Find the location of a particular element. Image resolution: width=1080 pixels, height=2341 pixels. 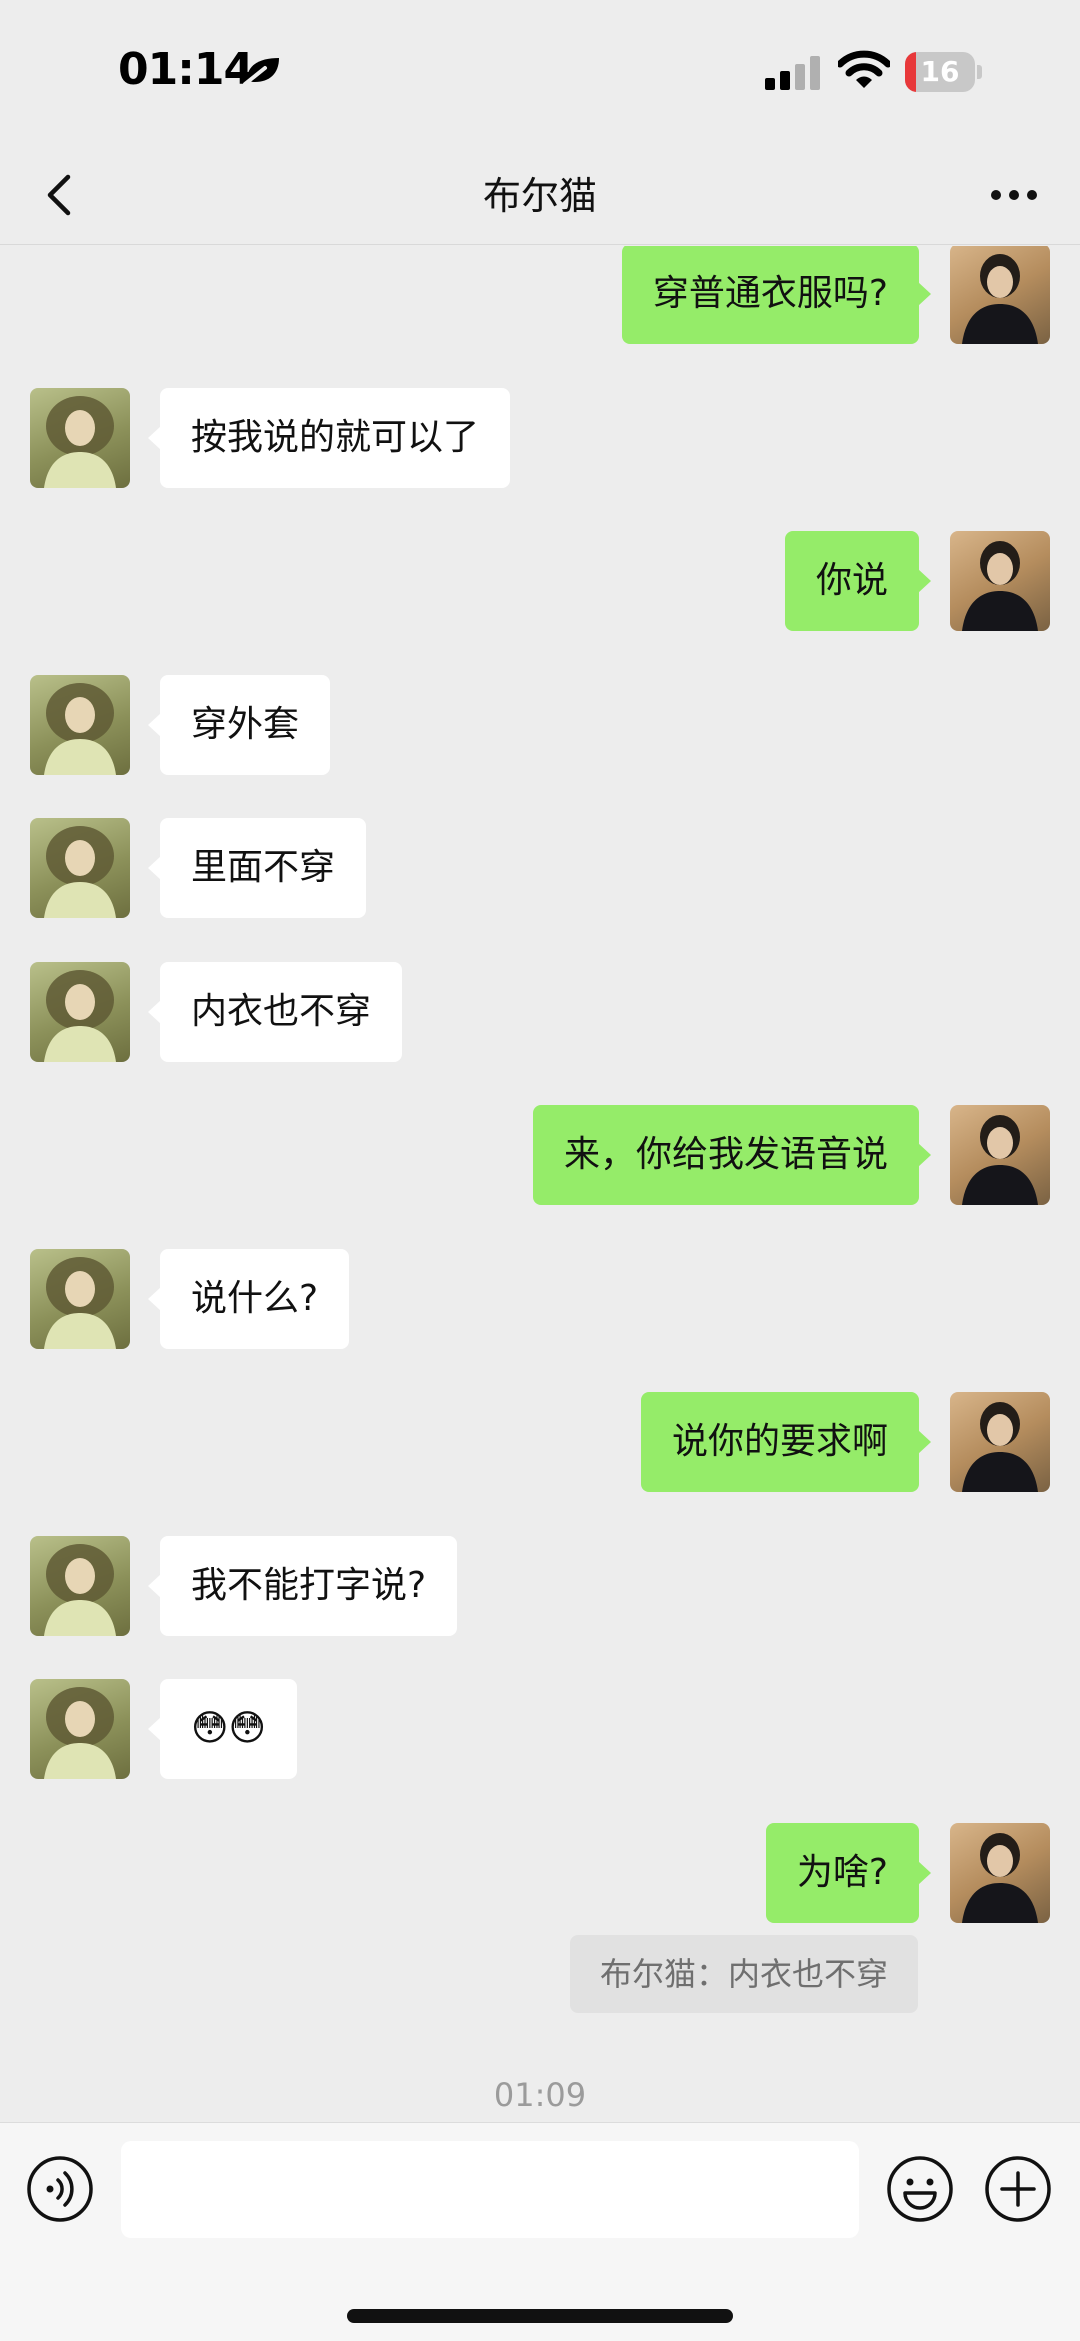

battery-icon: 16 is located at coordinates (943, 72).